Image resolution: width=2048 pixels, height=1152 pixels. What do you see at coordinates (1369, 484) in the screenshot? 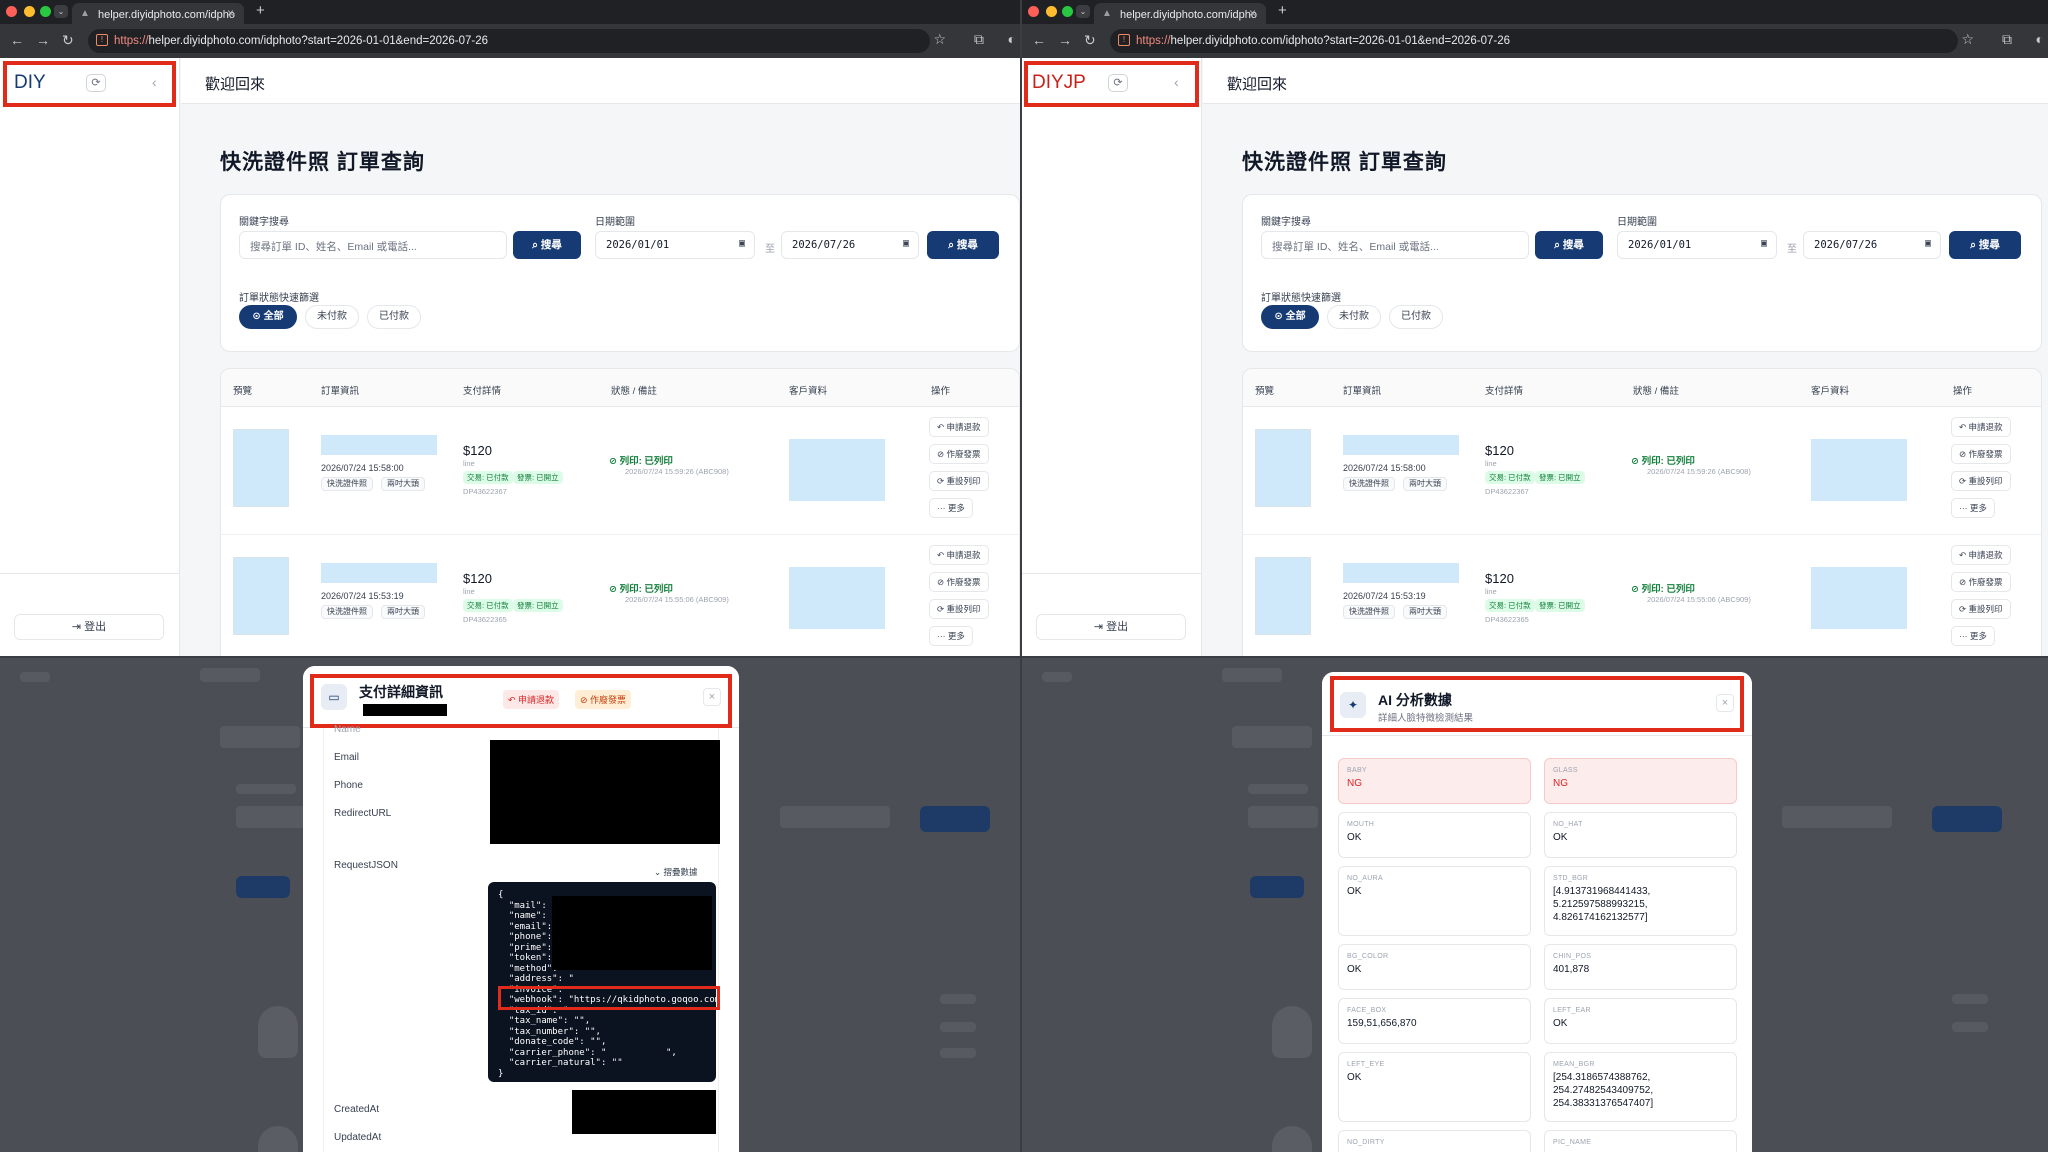
I see `product-tag: 快洗證件照` at bounding box center [1369, 484].